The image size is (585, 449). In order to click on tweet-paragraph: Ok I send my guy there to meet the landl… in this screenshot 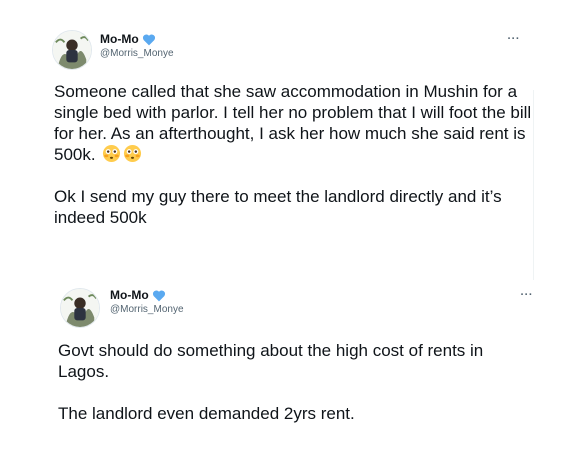, I will do `click(278, 207)`.